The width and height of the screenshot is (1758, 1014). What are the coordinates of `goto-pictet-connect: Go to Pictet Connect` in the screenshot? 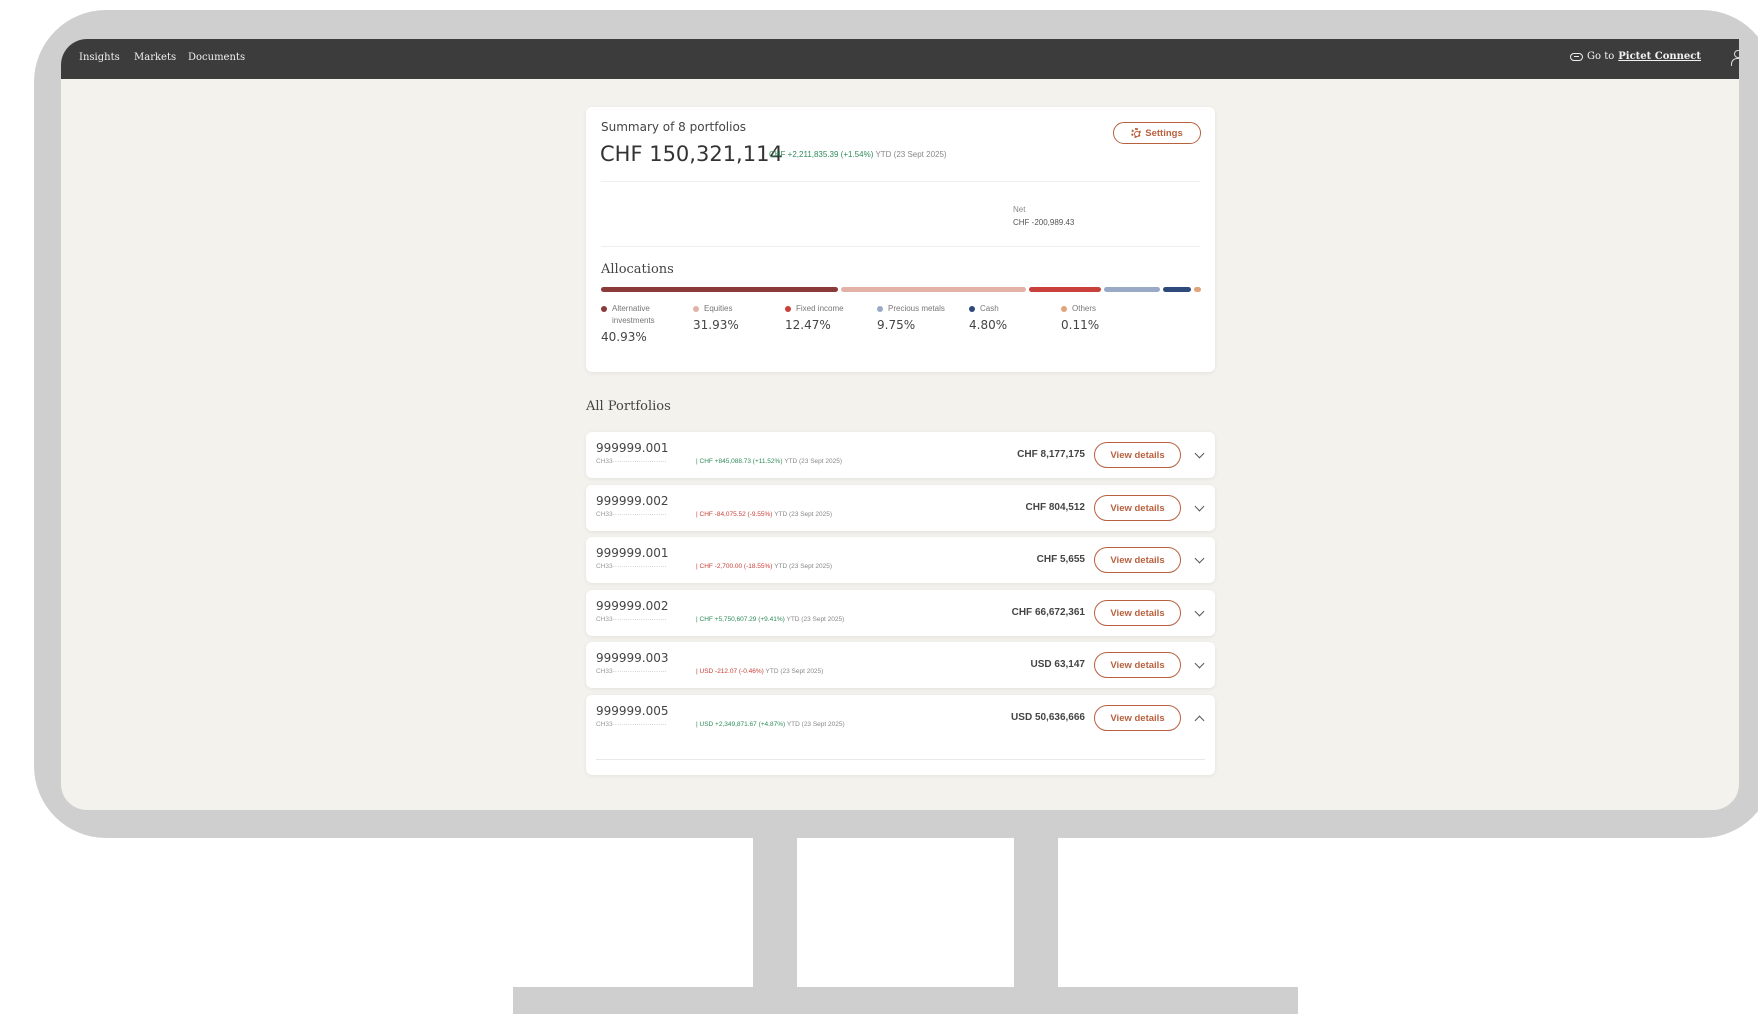 It's located at (1635, 56).